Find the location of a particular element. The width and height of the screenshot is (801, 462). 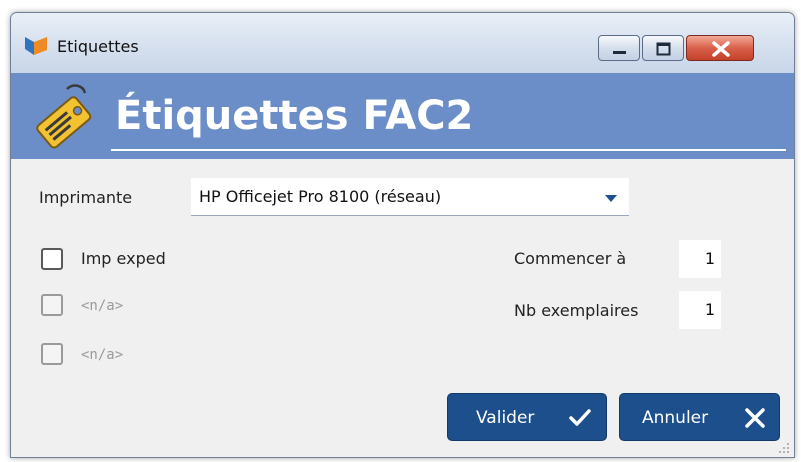

copies-value: 1 is located at coordinates (709, 309).